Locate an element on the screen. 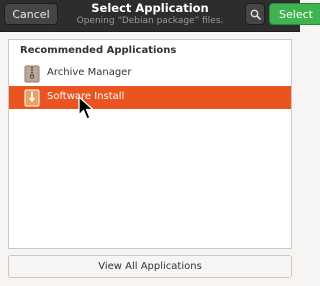 This screenshot has height=286, width=320. dialog-title: Select Application is located at coordinates (150, 8).